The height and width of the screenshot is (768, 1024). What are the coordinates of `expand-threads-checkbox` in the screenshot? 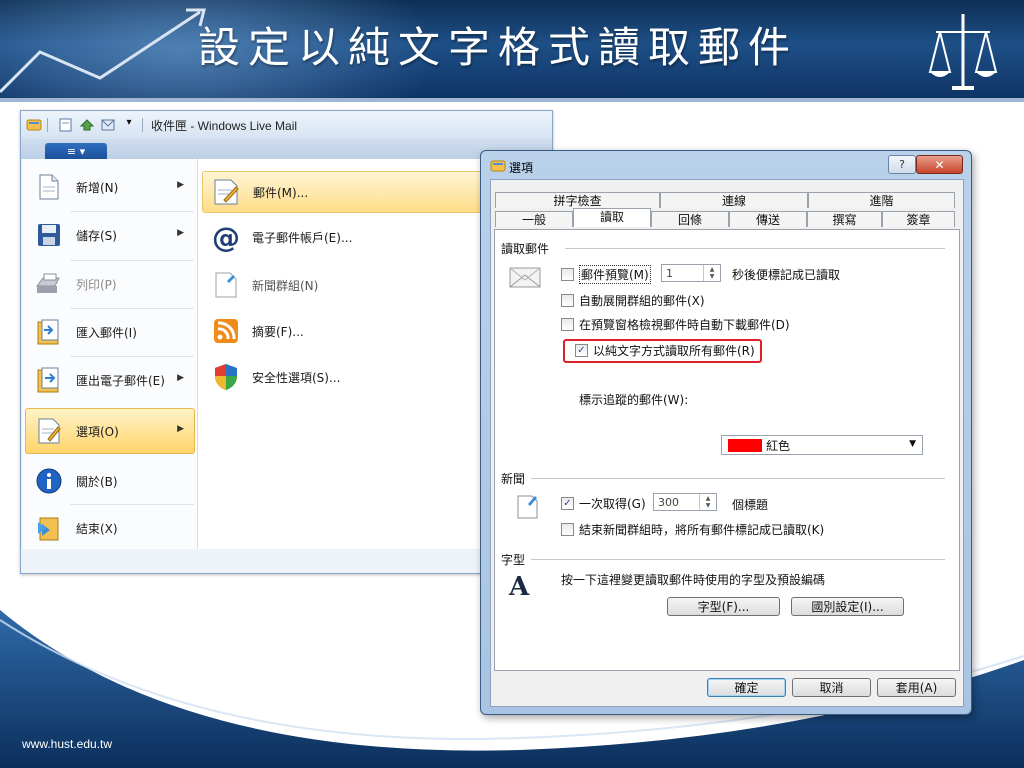 It's located at (567, 300).